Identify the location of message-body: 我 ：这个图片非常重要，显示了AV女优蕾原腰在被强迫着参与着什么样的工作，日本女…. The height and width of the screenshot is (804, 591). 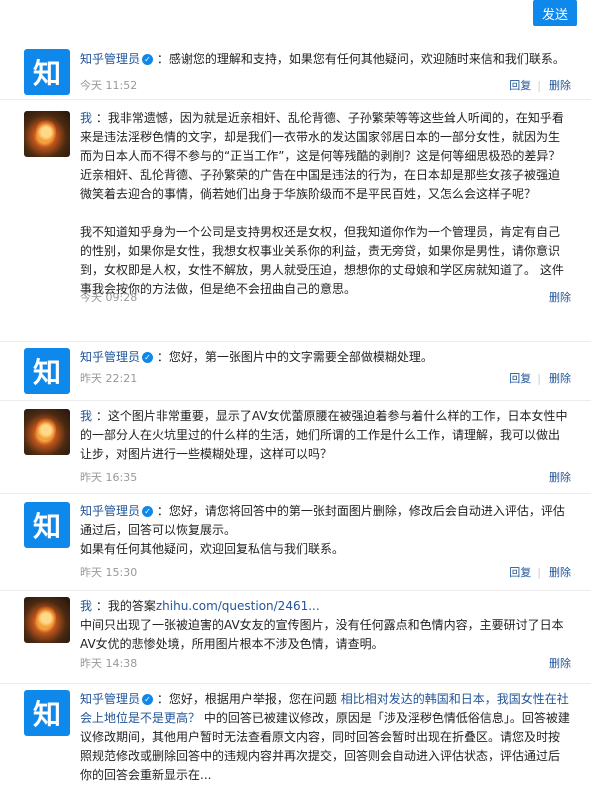
(324, 435).